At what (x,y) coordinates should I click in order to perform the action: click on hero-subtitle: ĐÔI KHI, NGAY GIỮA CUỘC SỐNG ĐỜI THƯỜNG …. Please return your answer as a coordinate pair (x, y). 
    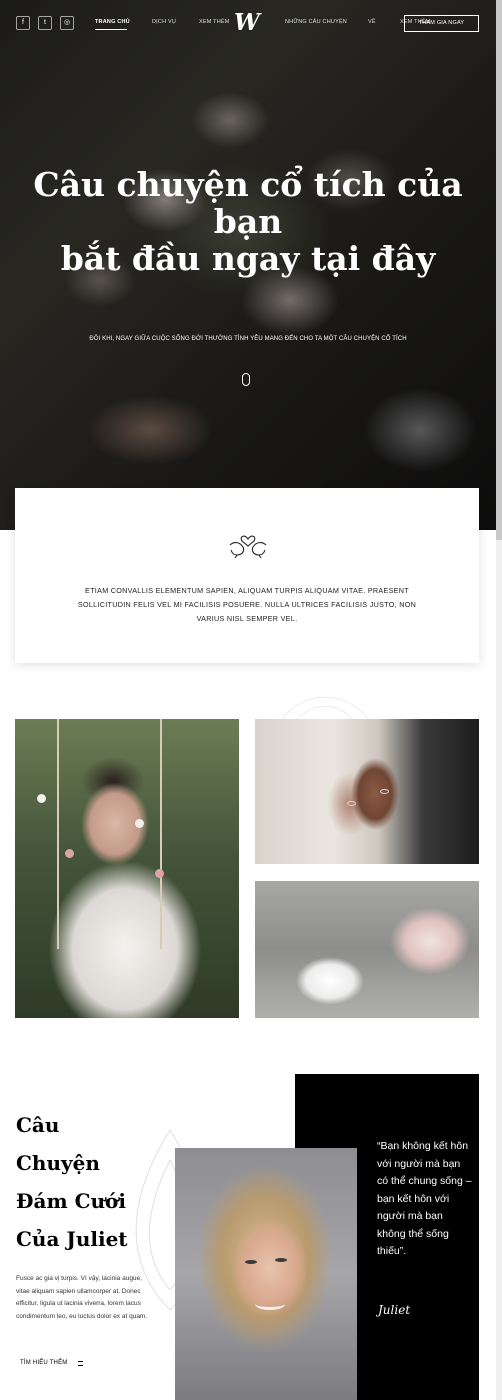
    Looking at the image, I should click on (248, 339).